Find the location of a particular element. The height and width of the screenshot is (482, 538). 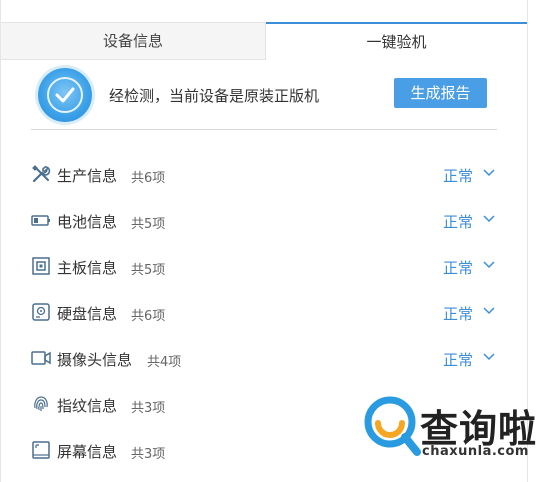

check-result-message: 经检测，当前设备是原装正版机 is located at coordinates (214, 96).